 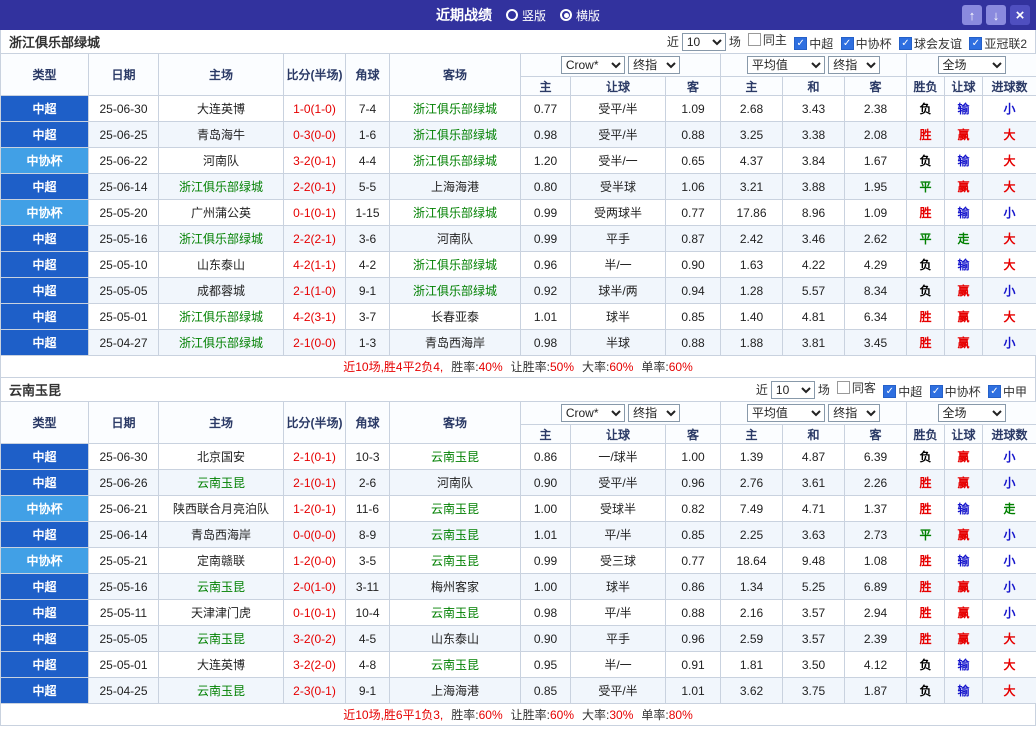 I want to click on col-header-avg-draw: 和, so click(x=813, y=86).